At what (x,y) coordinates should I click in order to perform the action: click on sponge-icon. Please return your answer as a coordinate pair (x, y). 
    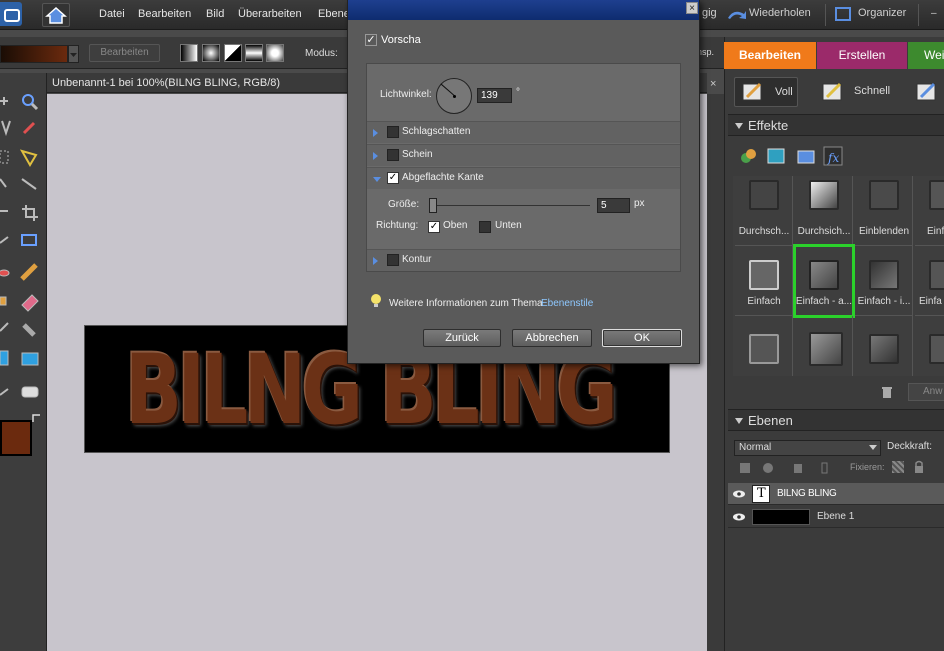
    Looking at the image, I should click on (4, 392).